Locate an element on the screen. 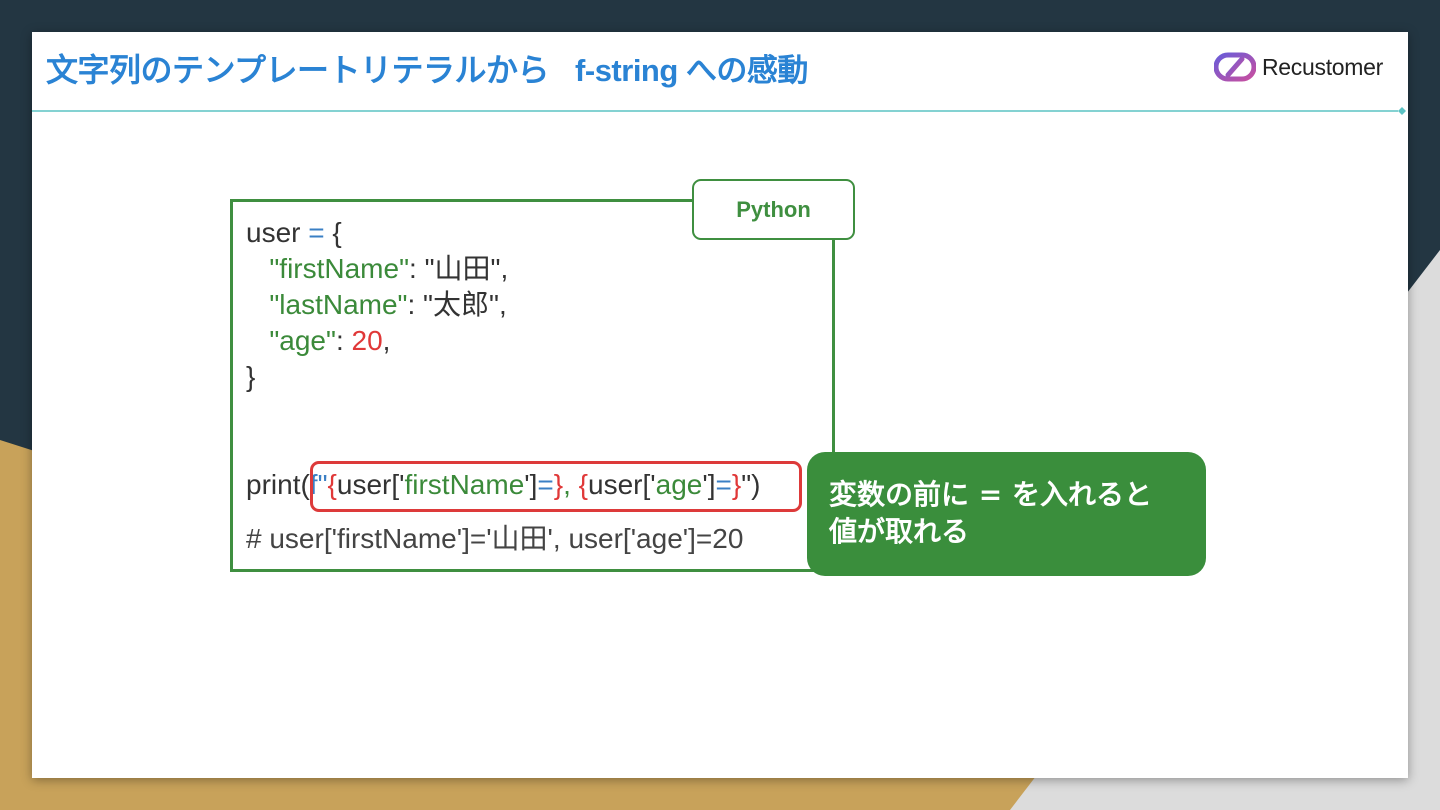 The image size is (1440, 810). code-line-4: "age": 20, is located at coordinates (330, 340).